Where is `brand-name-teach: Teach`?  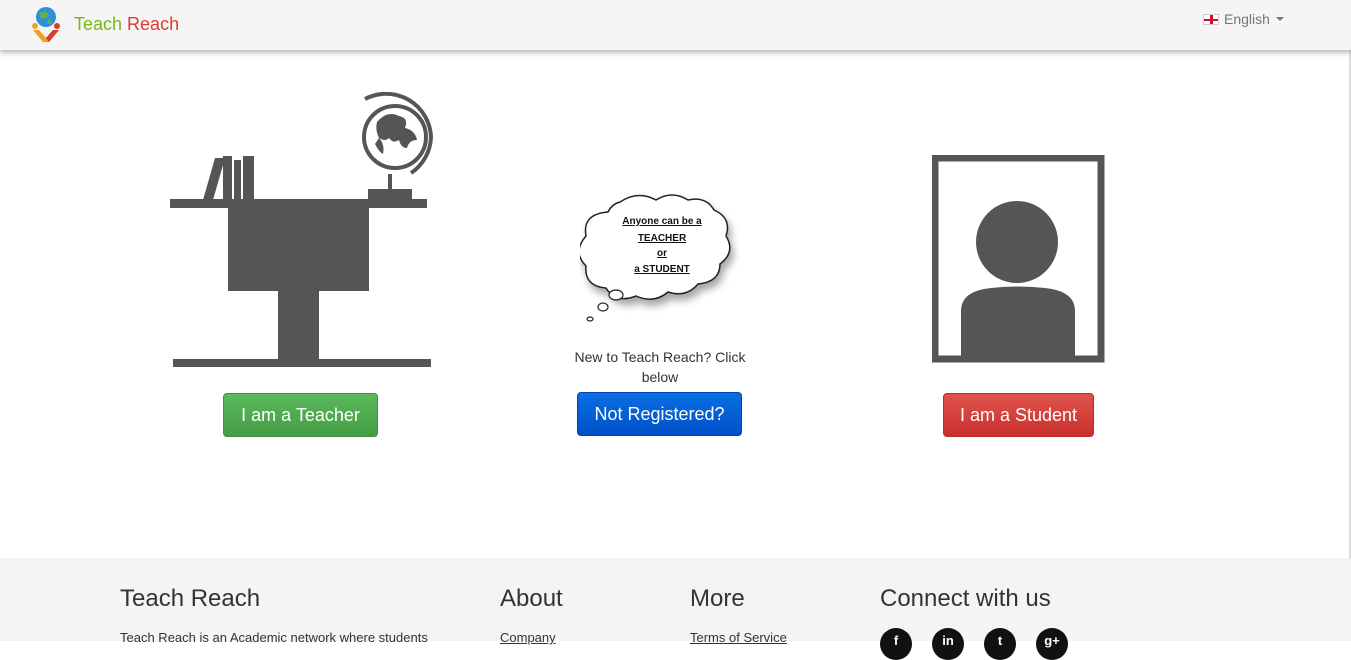
brand-name-teach: Teach is located at coordinates (98, 23).